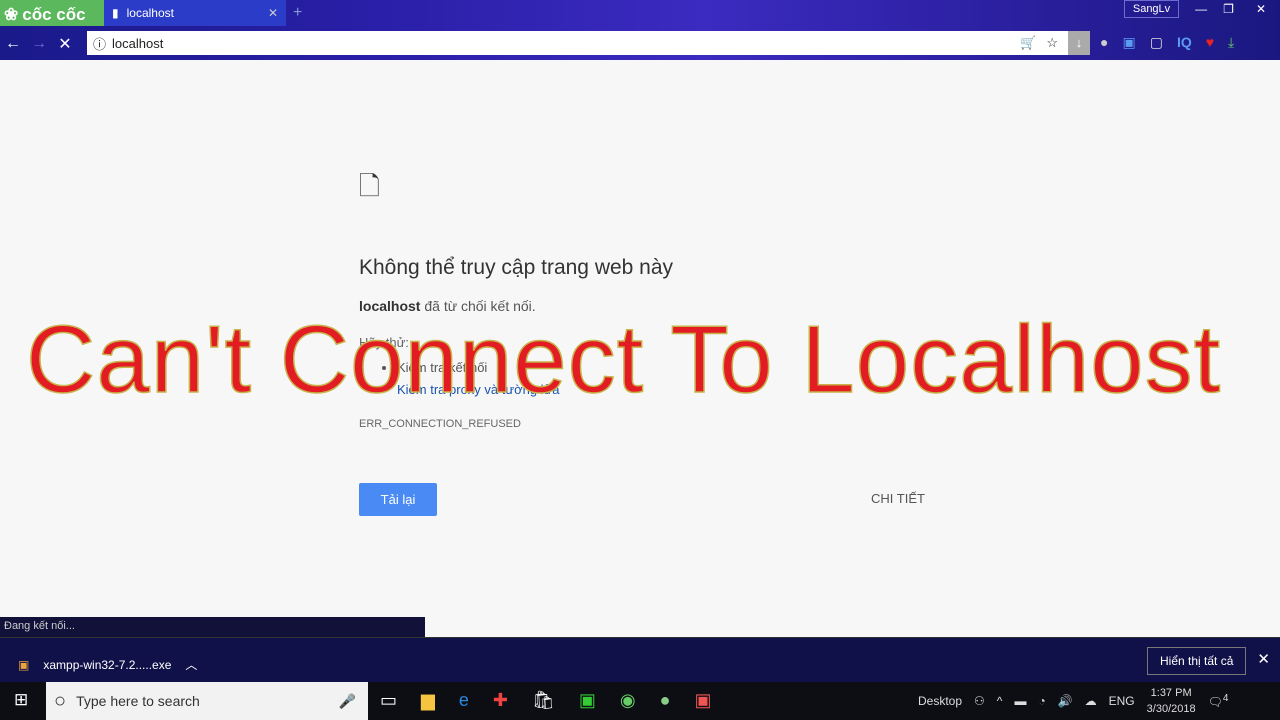  What do you see at coordinates (516, 267) in the screenshot?
I see `error-title: Không thể truy cập trang web này` at bounding box center [516, 267].